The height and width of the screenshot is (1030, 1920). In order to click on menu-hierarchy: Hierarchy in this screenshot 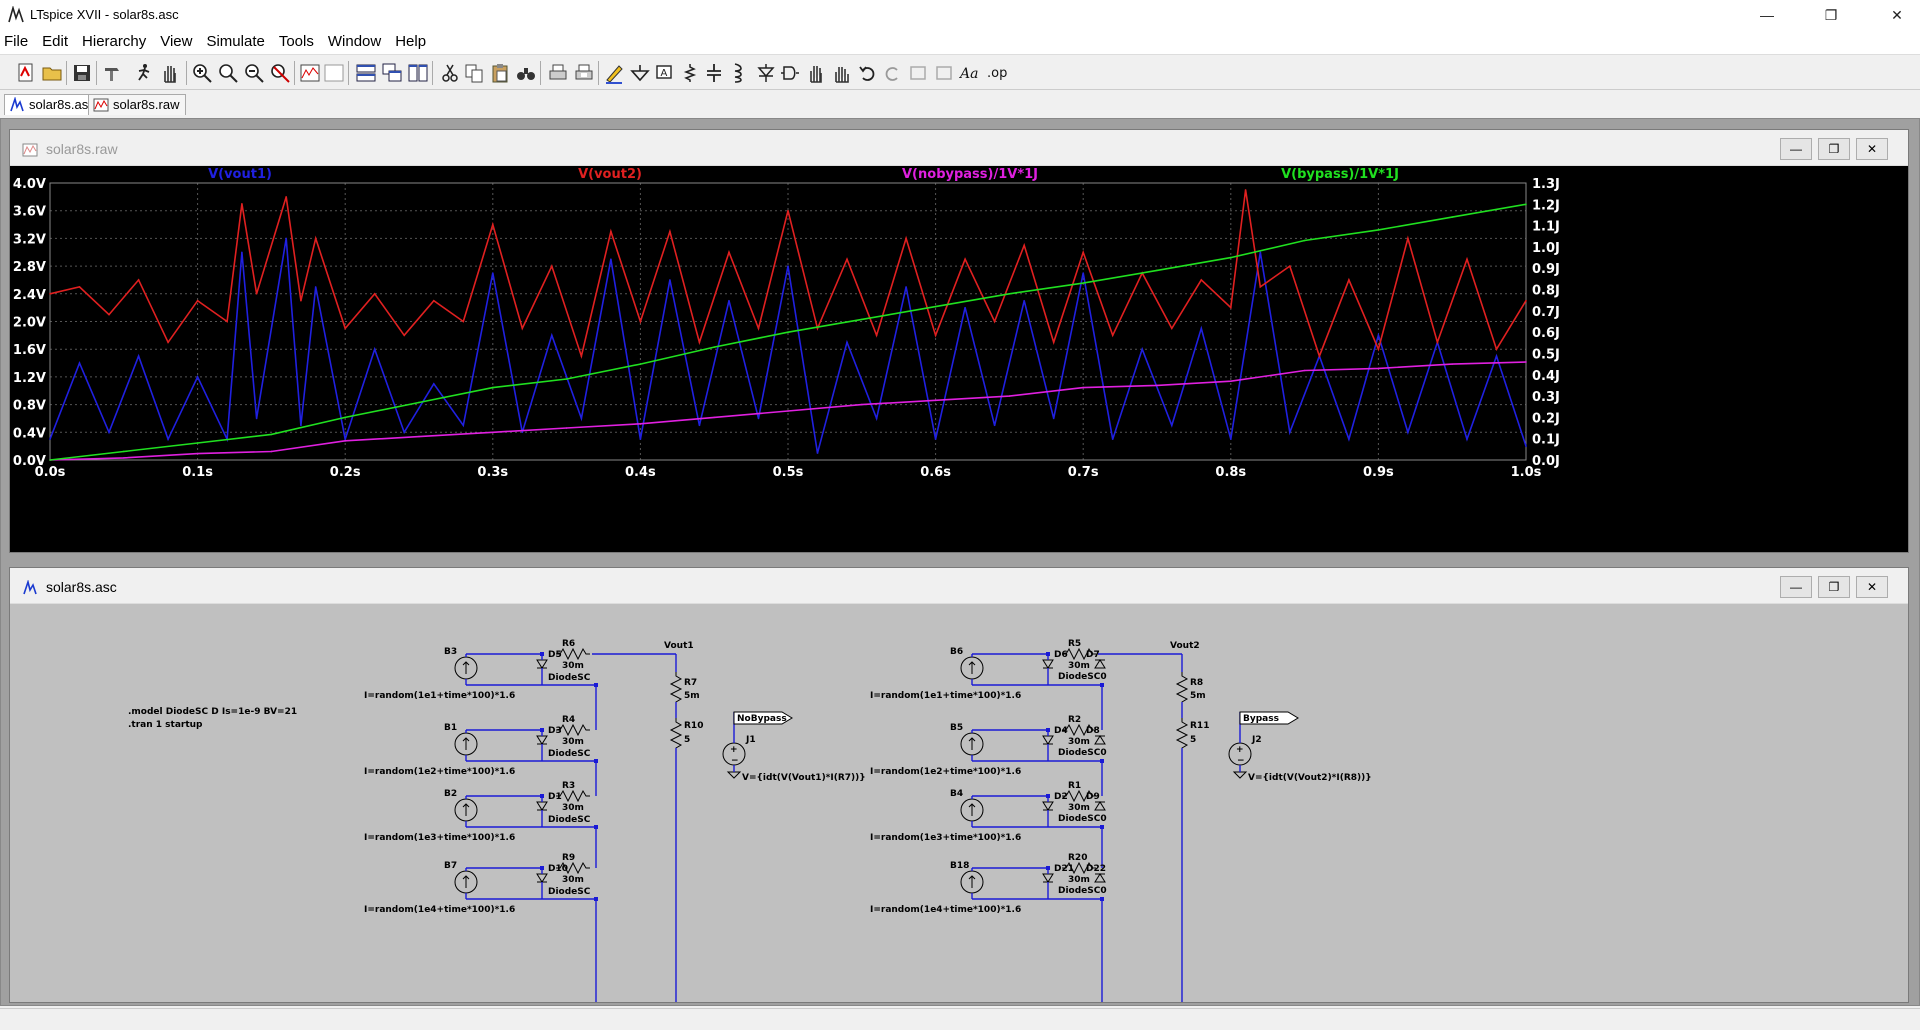, I will do `click(114, 42)`.